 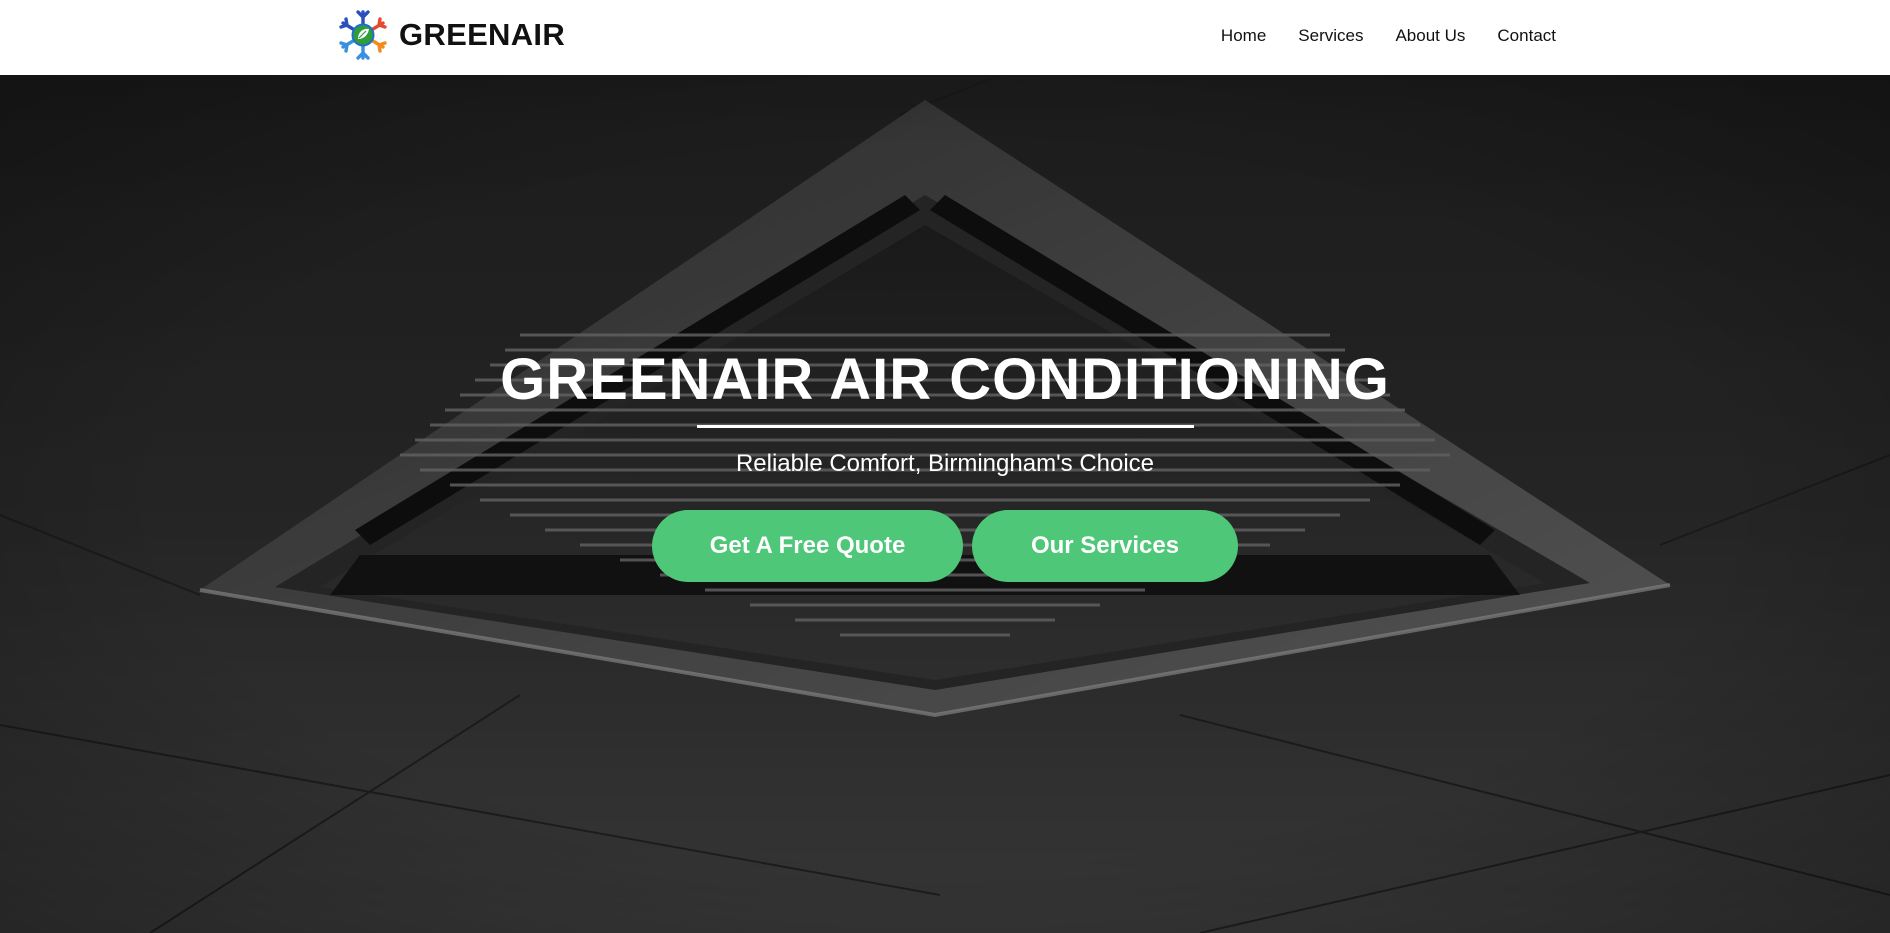 I want to click on hero-title: GREENAIR AIR CONDITIONING, so click(x=945, y=379).